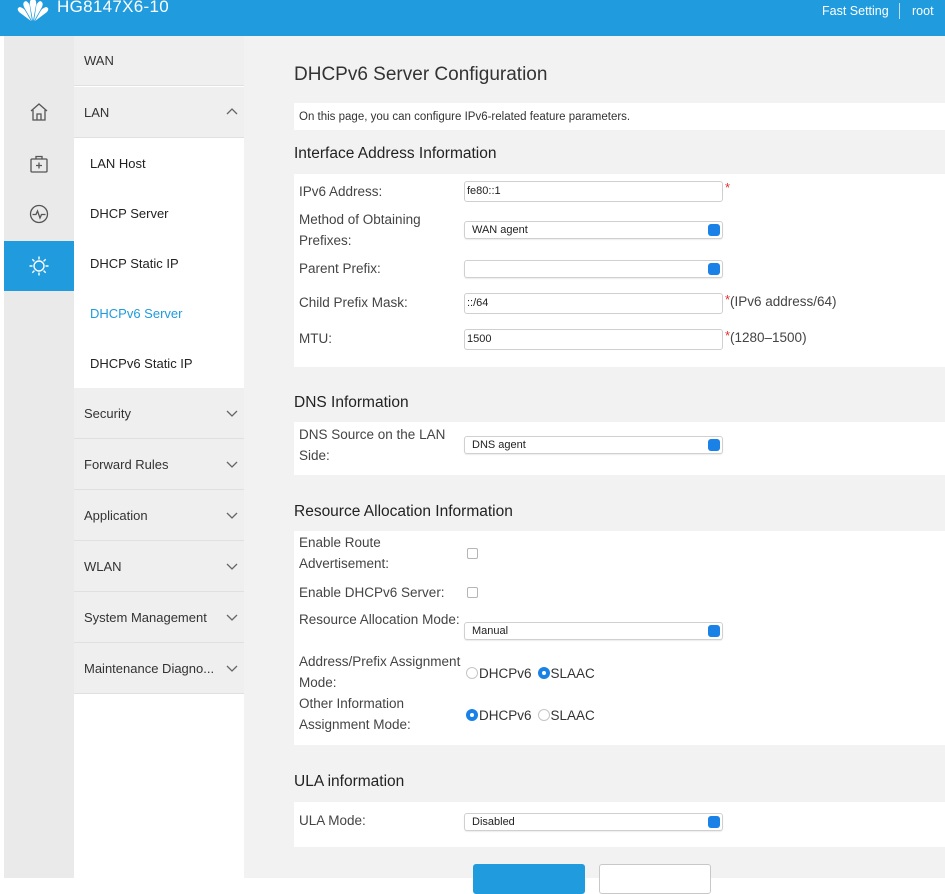 Image resolution: width=945 pixels, height=894 pixels. What do you see at coordinates (572, 715) in the screenshot?
I see `radio-label: SLAAC` at bounding box center [572, 715].